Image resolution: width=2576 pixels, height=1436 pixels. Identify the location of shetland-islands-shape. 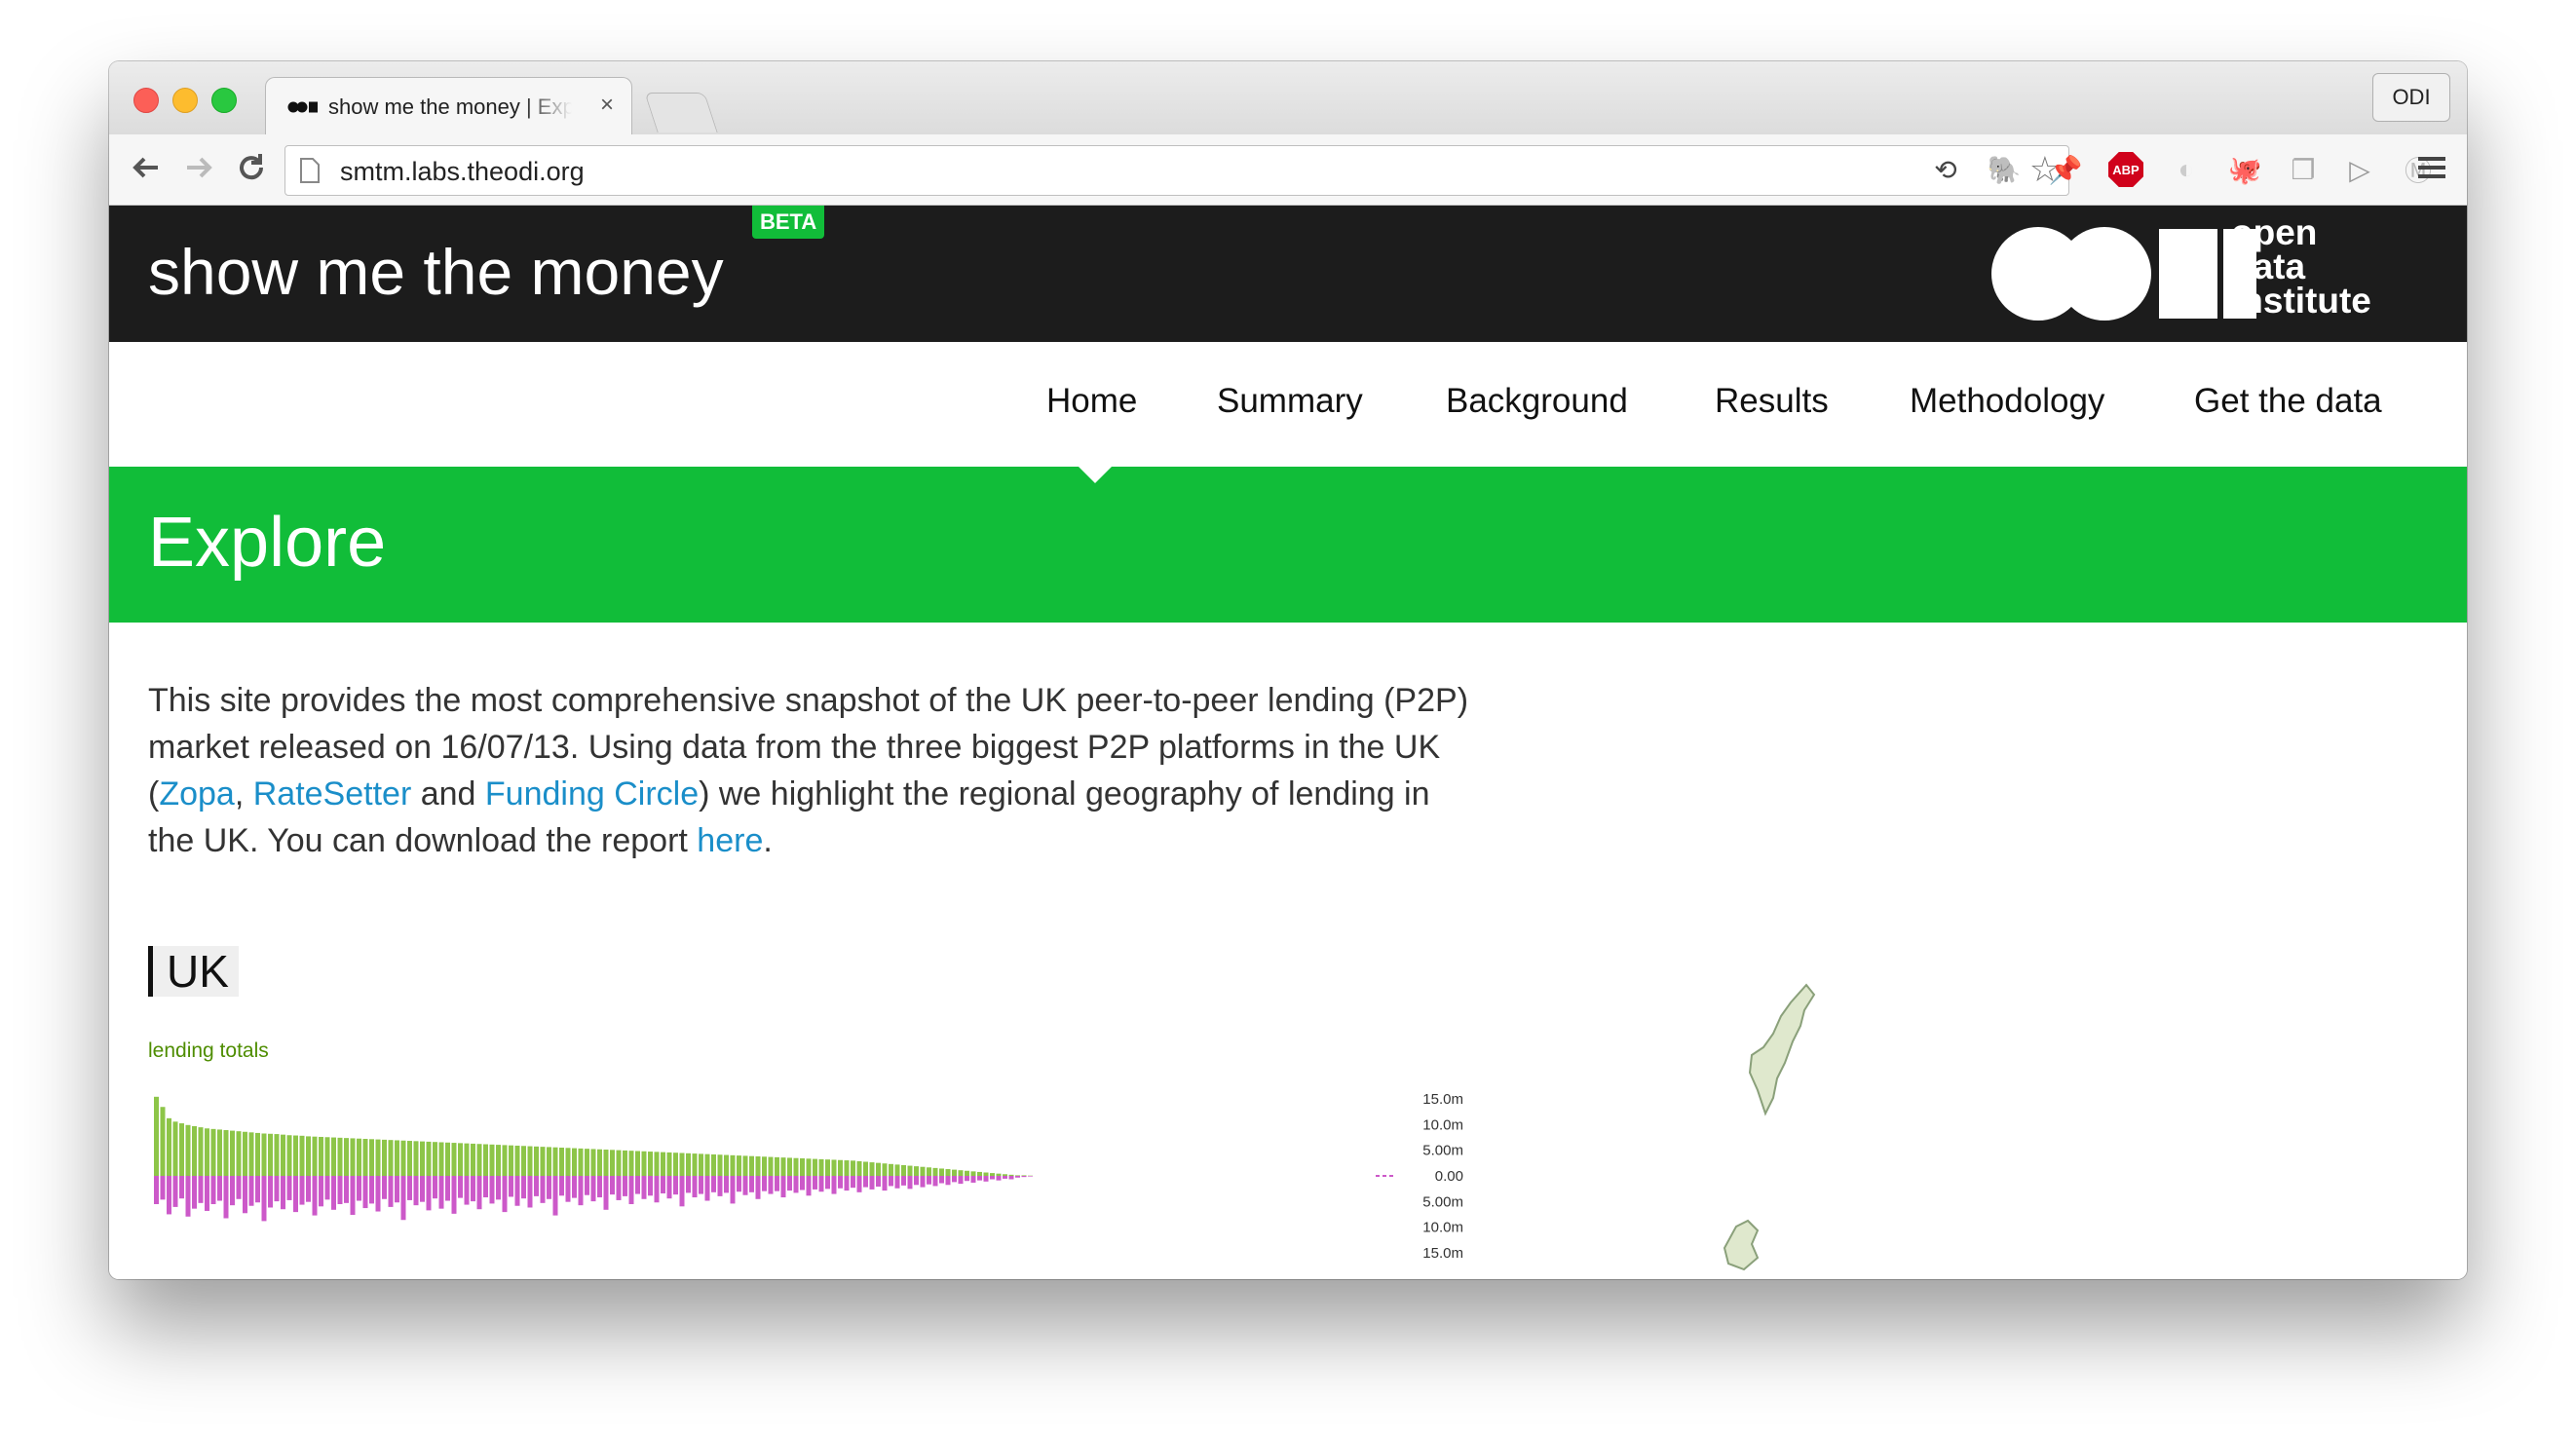
(1782, 1049).